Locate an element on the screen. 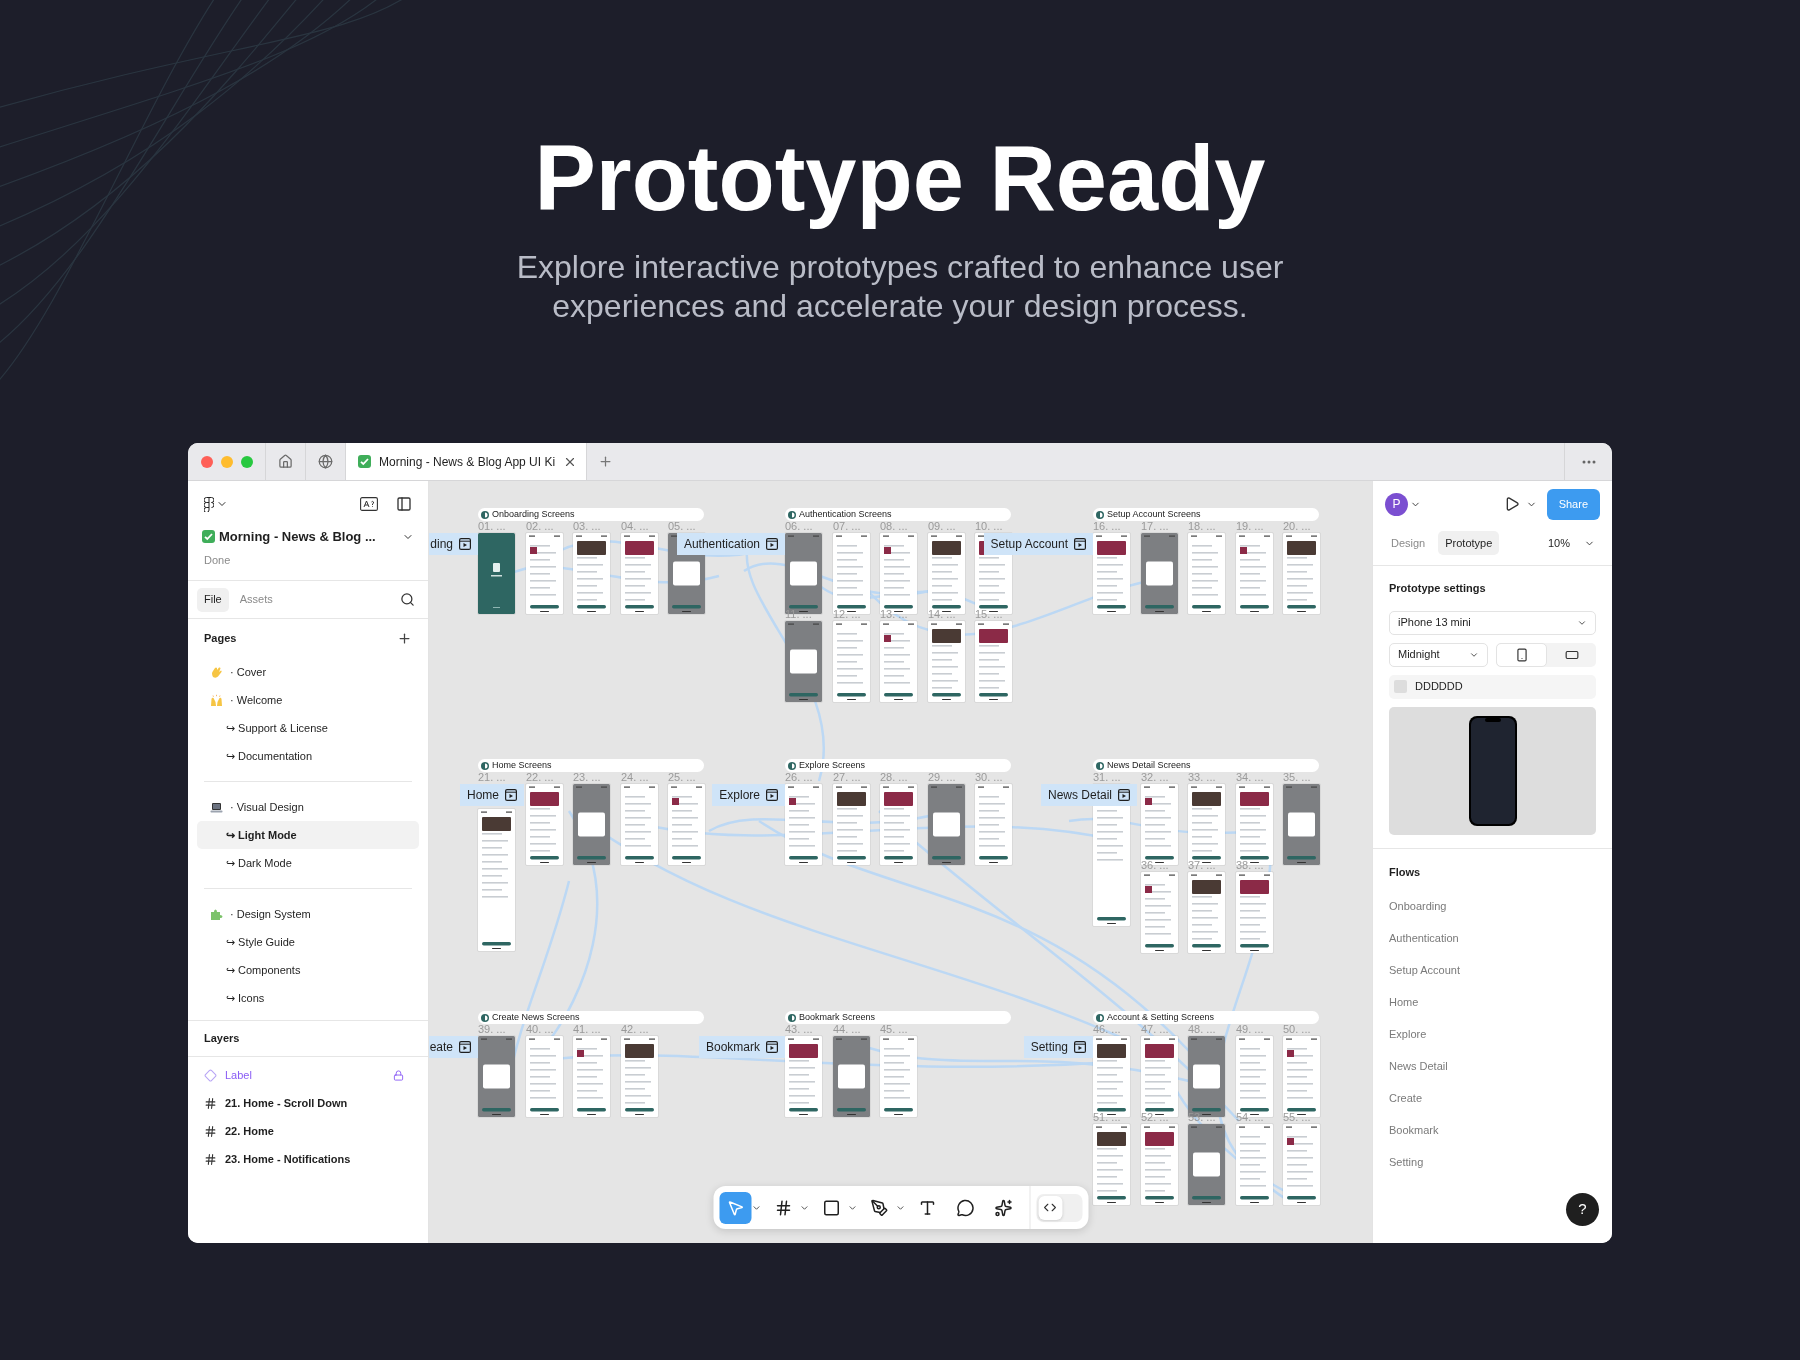 Image resolution: width=1800 pixels, height=1360 pixels. flow-item: Setup Account is located at coordinates (1492, 970).